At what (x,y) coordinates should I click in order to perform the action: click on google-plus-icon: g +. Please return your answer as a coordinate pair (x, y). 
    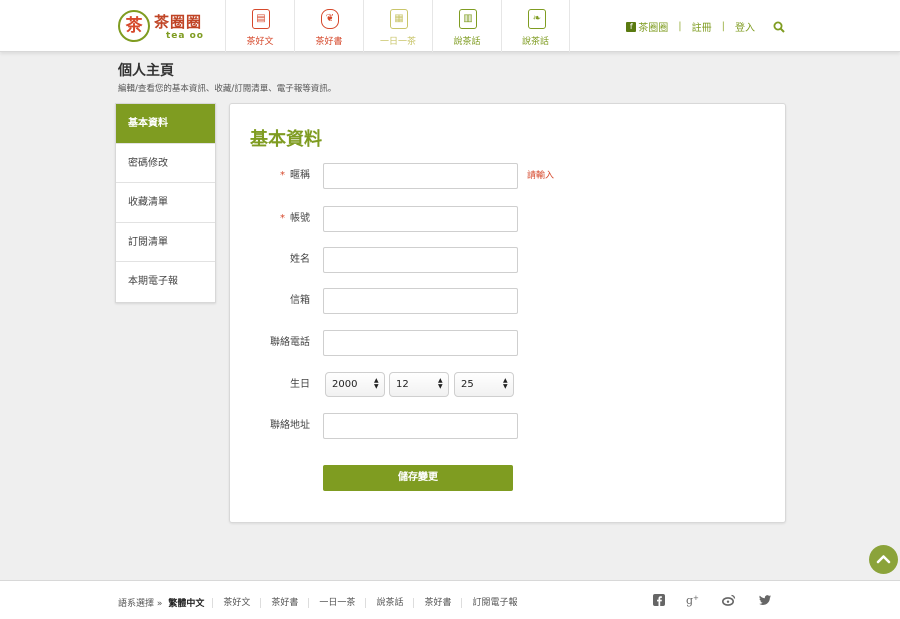
    Looking at the image, I should click on (693, 600).